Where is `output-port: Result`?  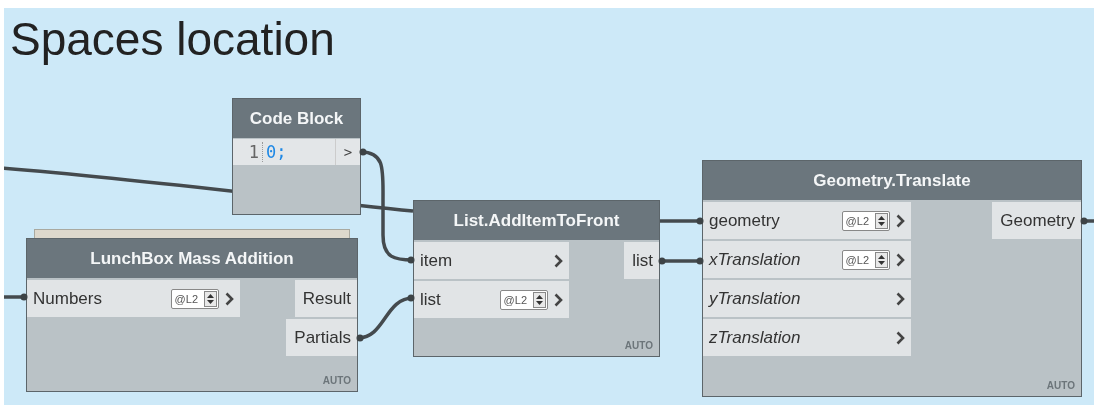
output-port: Result is located at coordinates (325, 298).